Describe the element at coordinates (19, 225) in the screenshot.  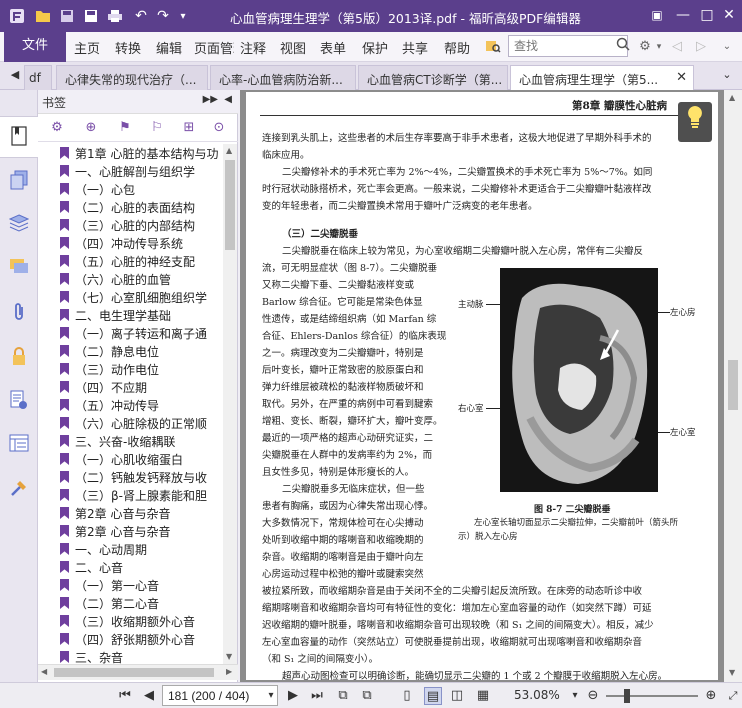
I see `layers-icon` at that location.